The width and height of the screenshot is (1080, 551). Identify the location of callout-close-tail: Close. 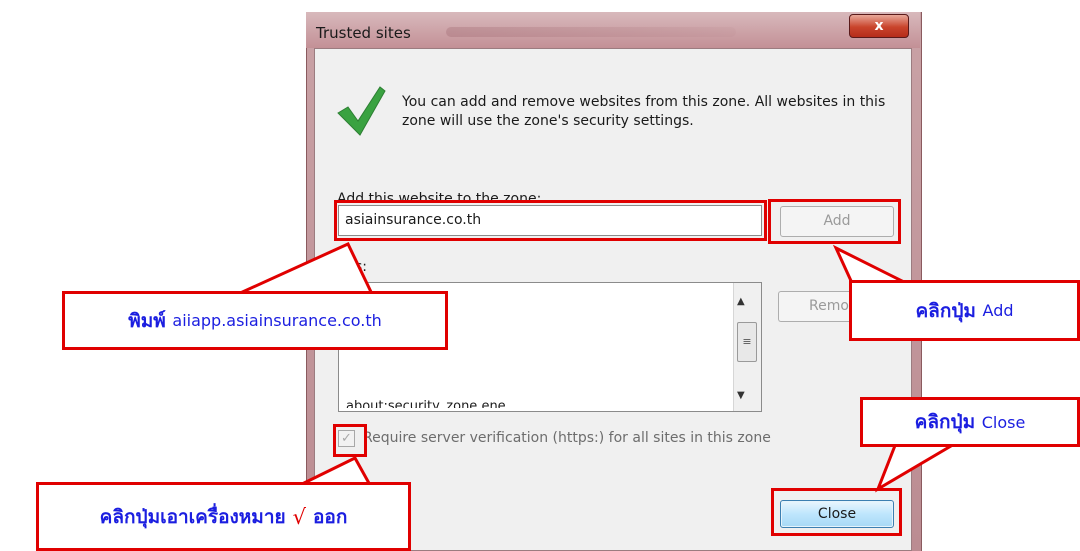
(1003, 422).